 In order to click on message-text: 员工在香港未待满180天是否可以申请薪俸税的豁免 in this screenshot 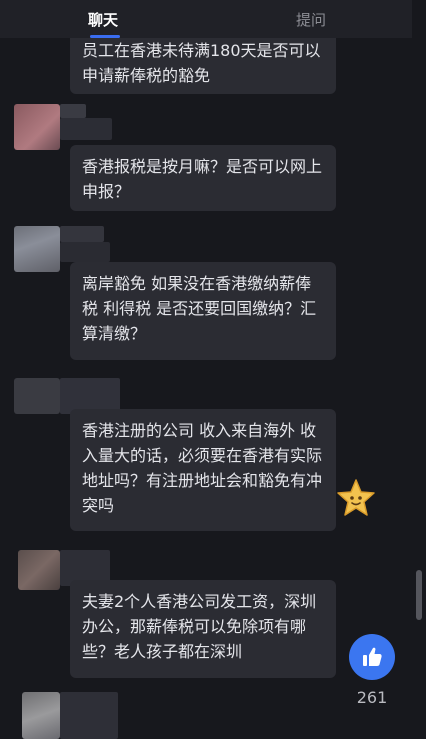, I will do `click(201, 63)`.